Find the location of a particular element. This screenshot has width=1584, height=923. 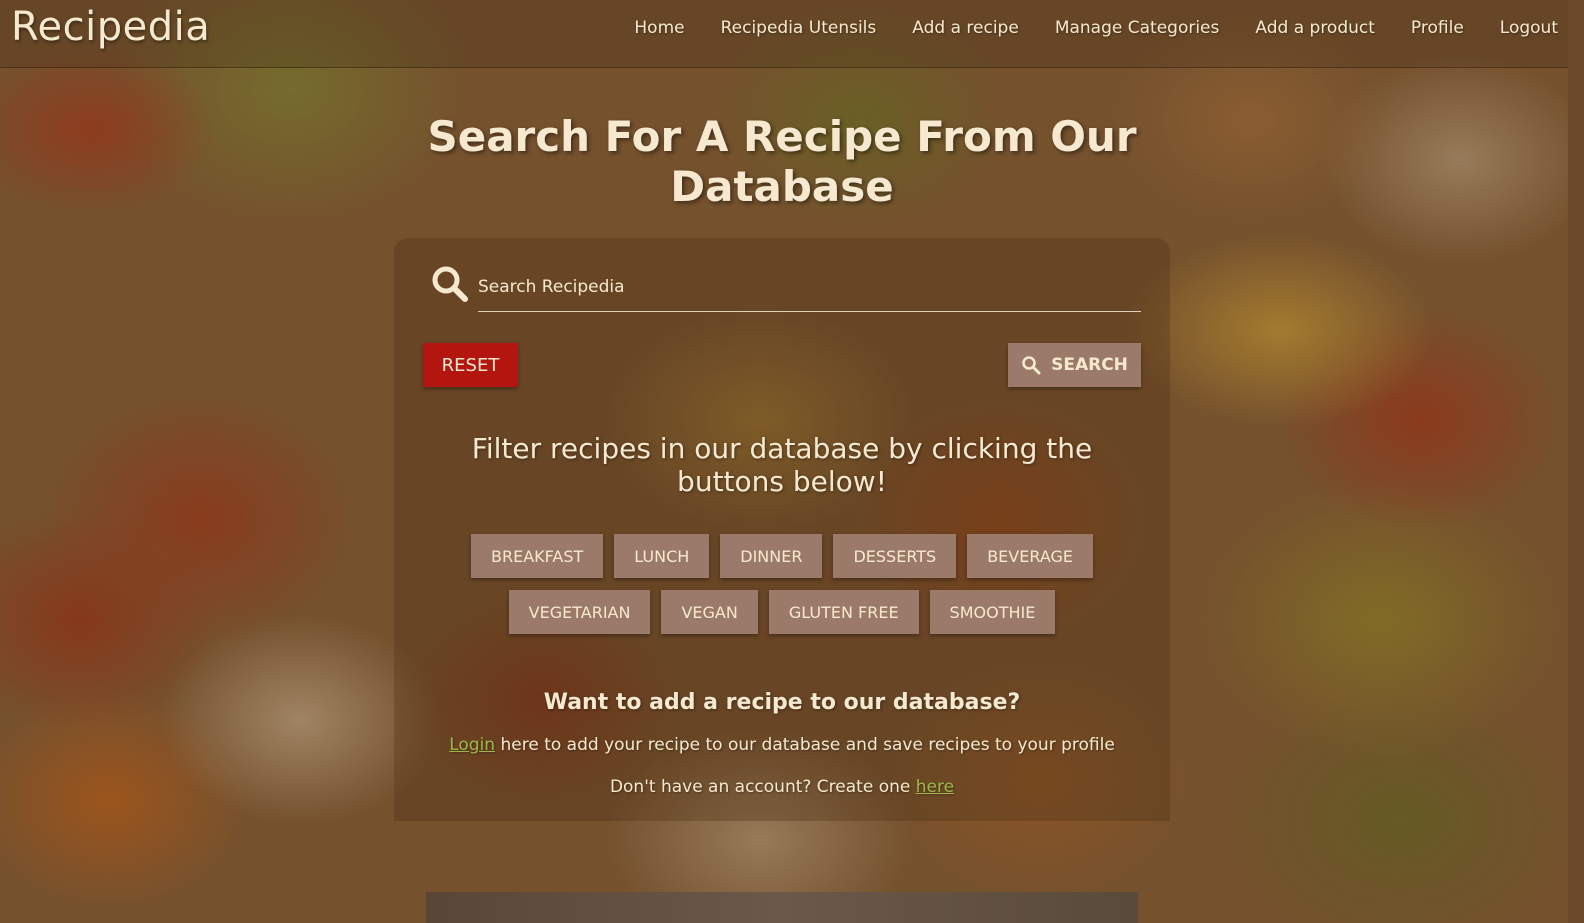

filter-vegetarian-button: VEGETARIAN is located at coordinates (579, 612).